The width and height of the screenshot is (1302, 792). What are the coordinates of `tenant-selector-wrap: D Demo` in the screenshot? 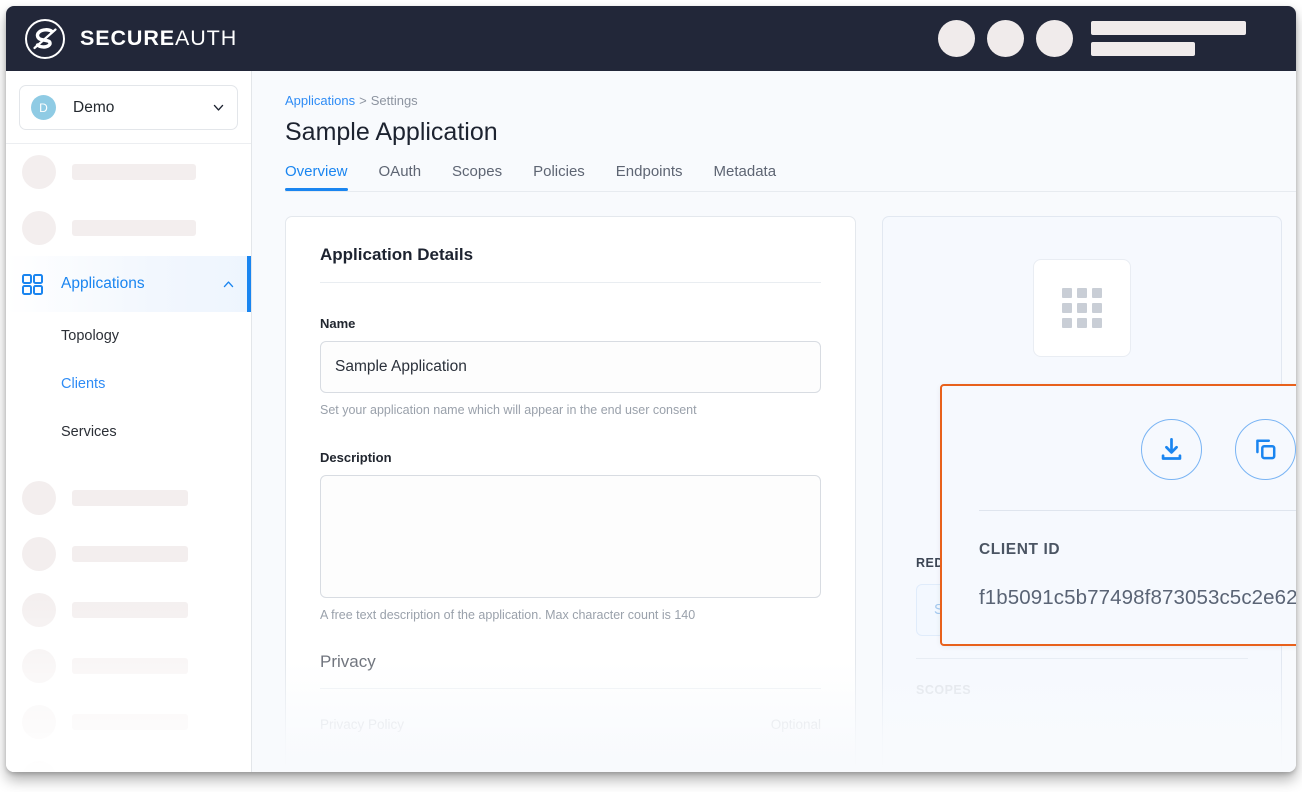 It's located at (128, 107).